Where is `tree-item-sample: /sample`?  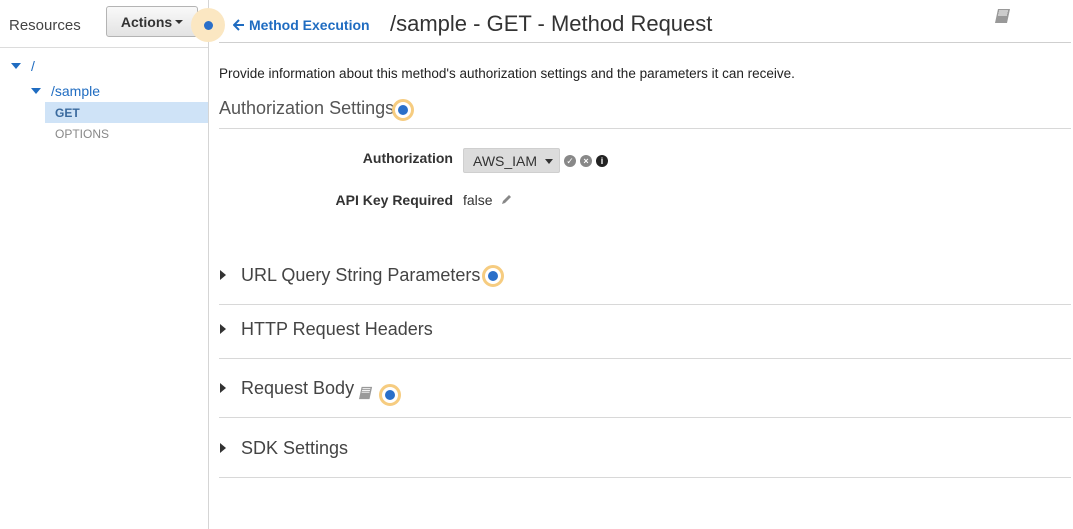 tree-item-sample: /sample is located at coordinates (65, 91).